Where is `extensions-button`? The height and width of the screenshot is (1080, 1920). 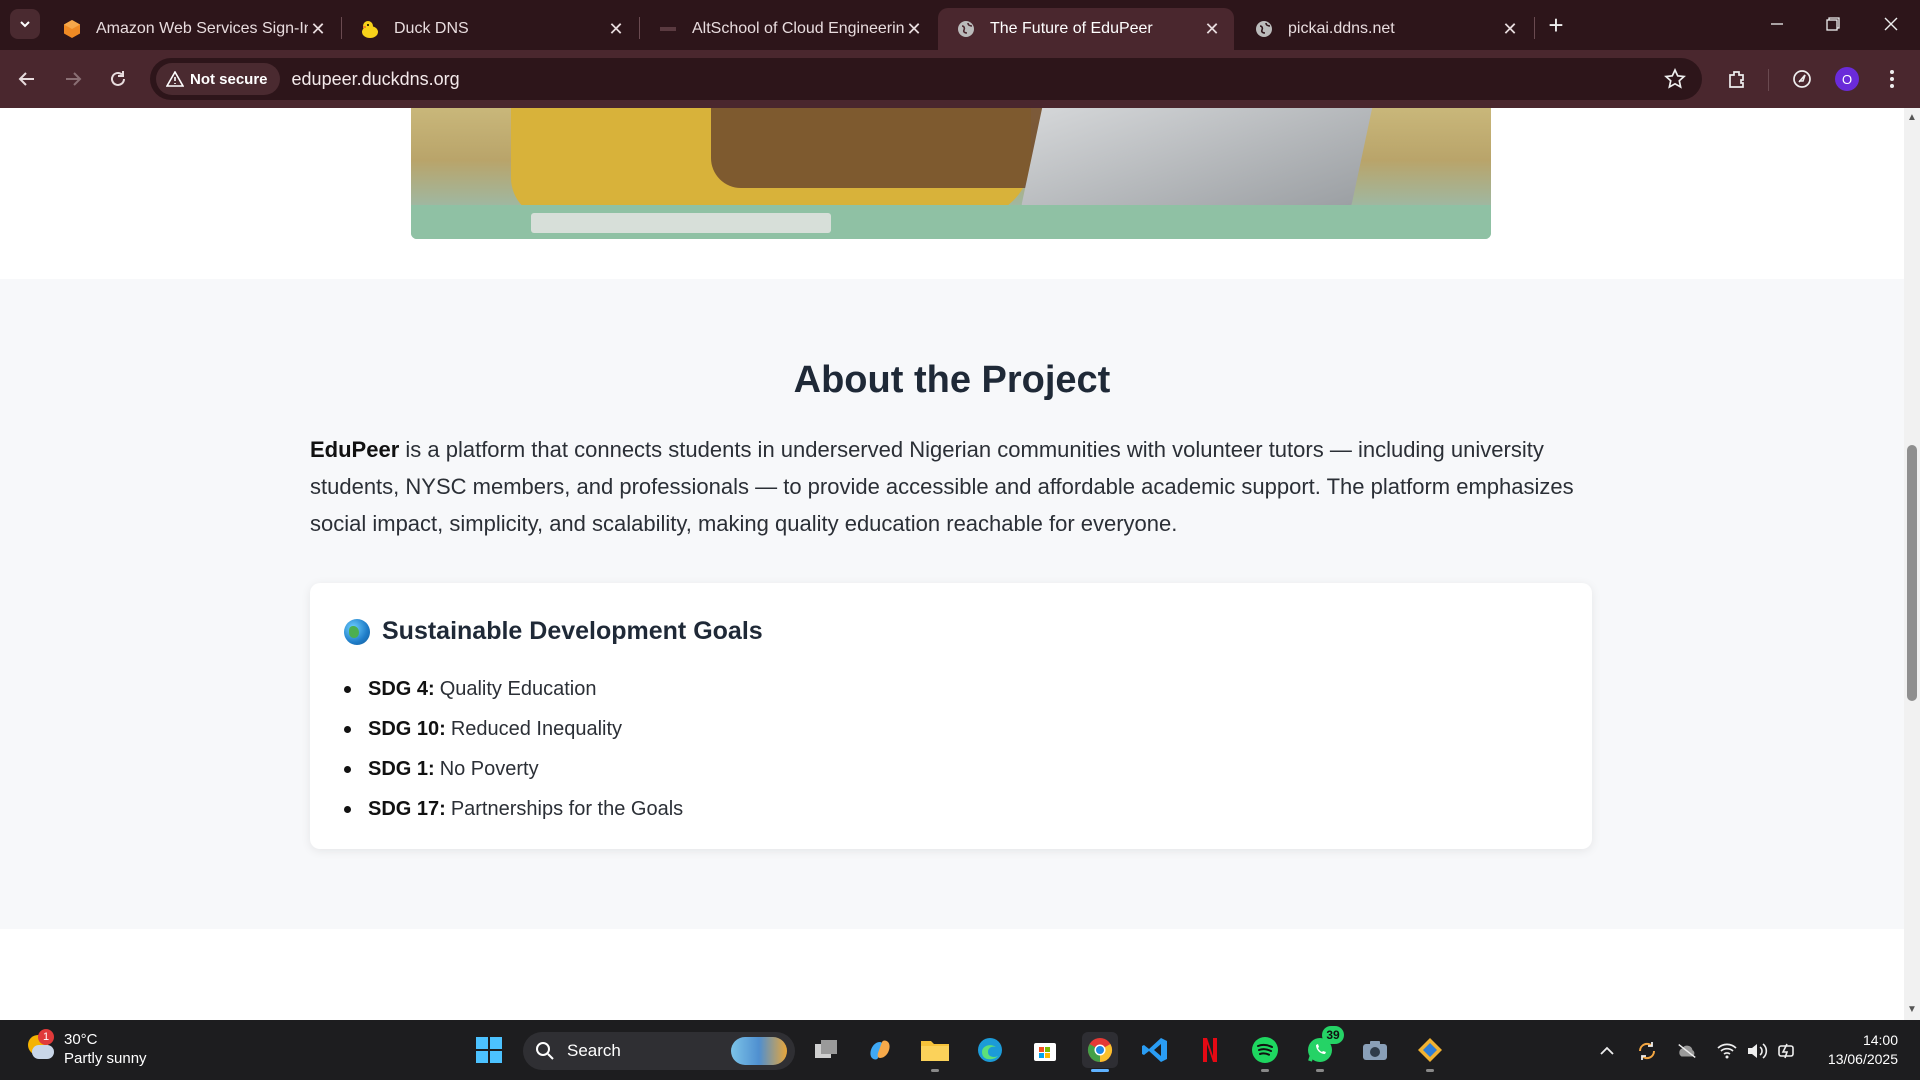 extensions-button is located at coordinates (1737, 79).